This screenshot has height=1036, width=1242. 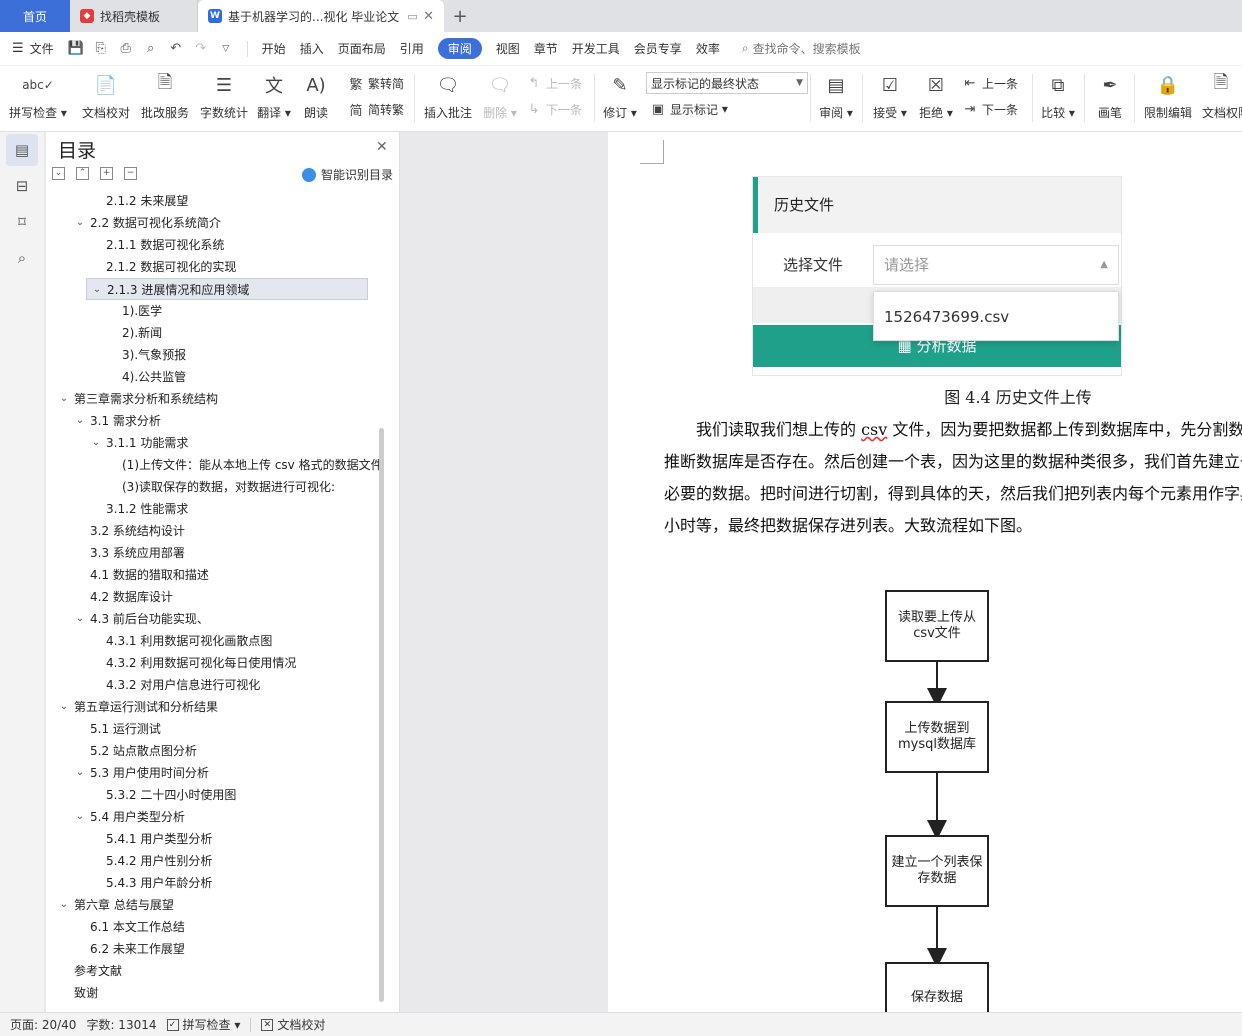 What do you see at coordinates (376, 109) in the screenshot?
I see `simp-to-trad-button: 简简转繁` at bounding box center [376, 109].